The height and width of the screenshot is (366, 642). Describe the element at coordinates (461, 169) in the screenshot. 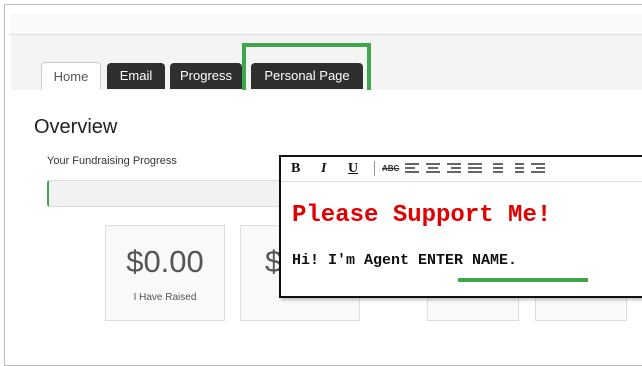

I see `editor-toolbar: B I U ABC` at that location.